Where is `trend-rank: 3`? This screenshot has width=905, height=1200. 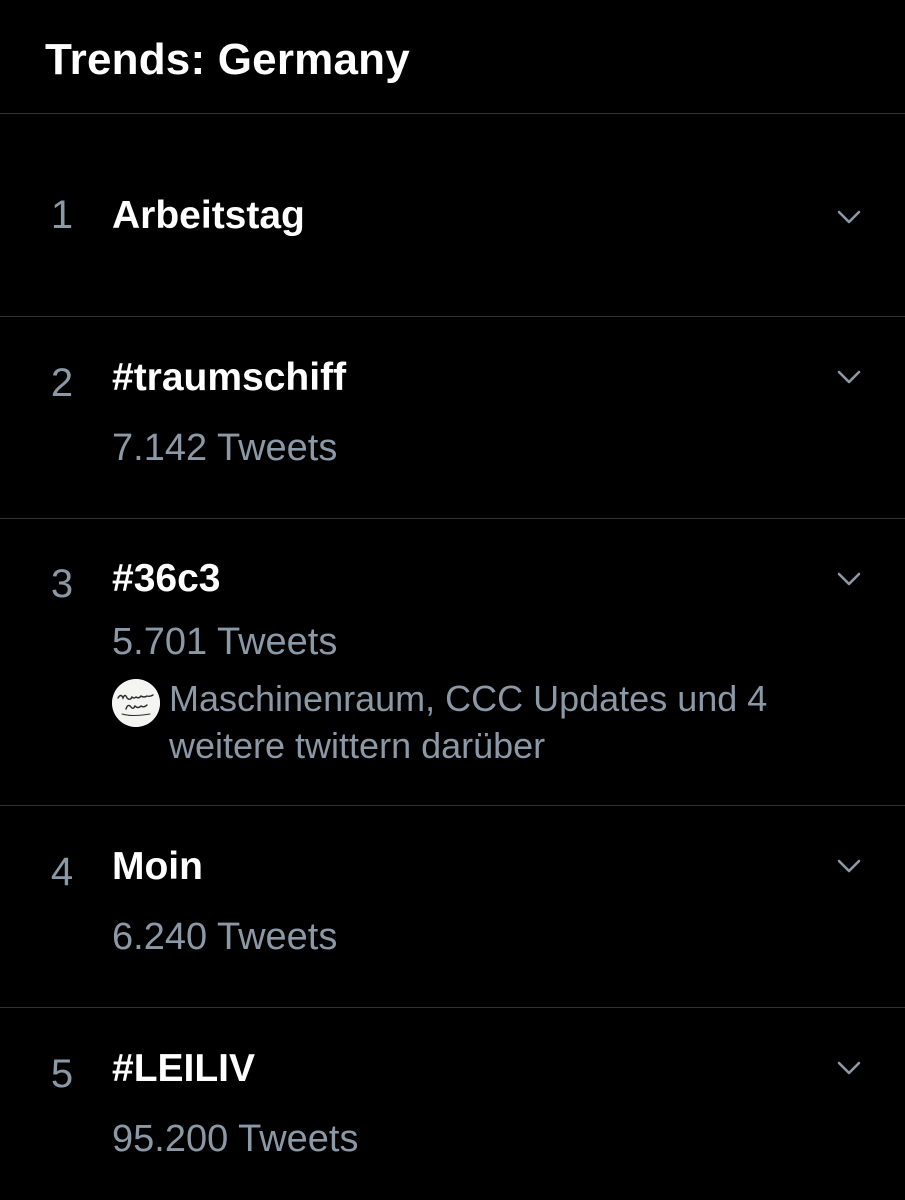 trend-rank: 3 is located at coordinates (62, 584).